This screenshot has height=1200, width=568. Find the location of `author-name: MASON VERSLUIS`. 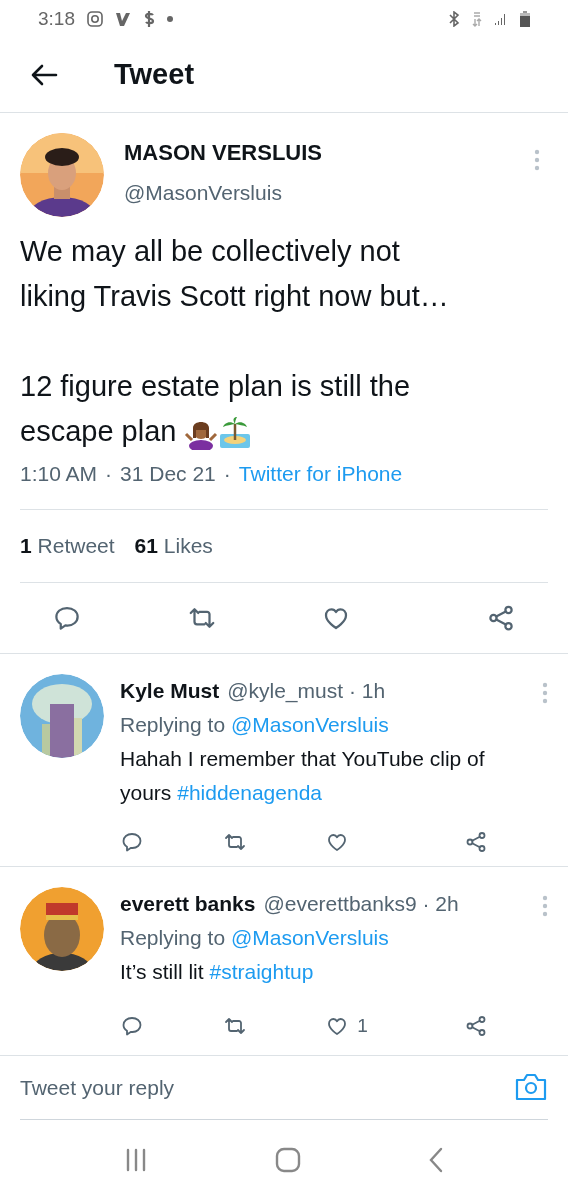

author-name: MASON VERSLUIS is located at coordinates (224, 153).